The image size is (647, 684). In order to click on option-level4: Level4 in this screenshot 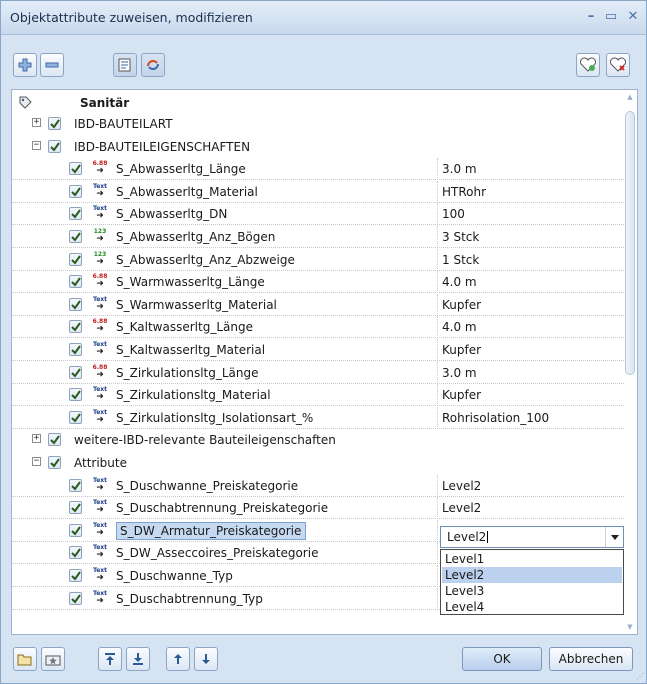, I will do `click(532, 607)`.